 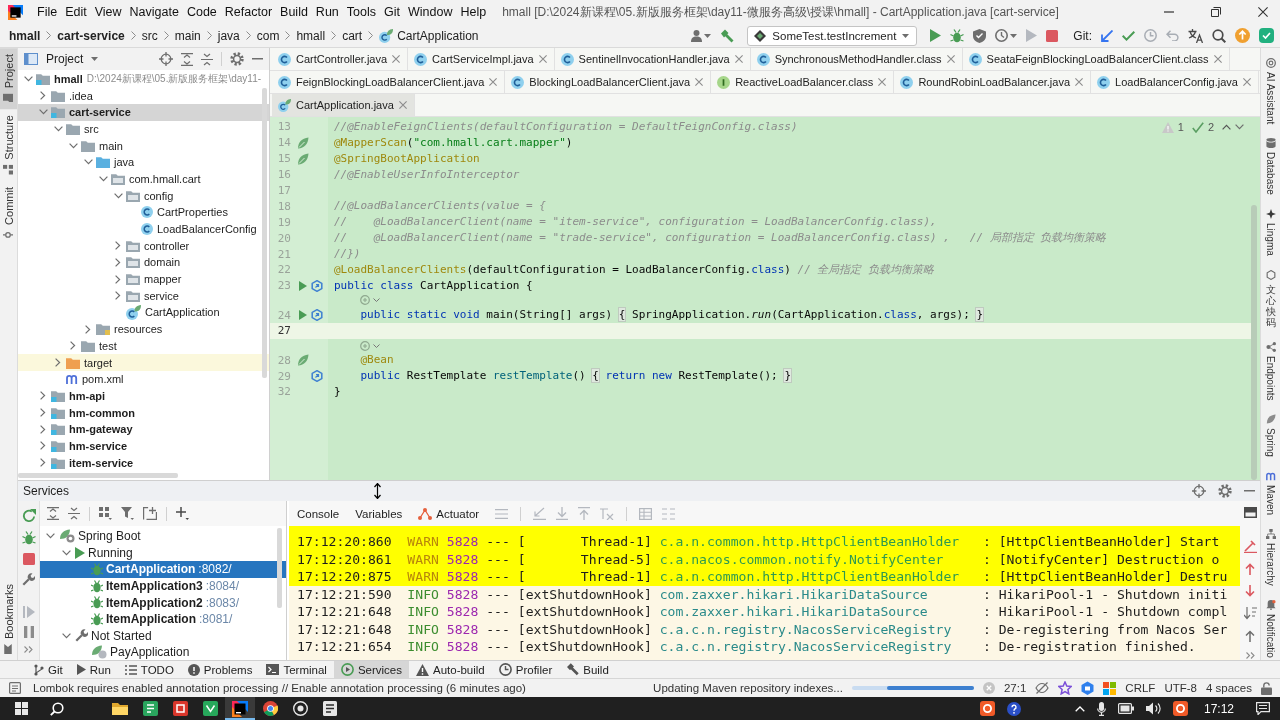 I want to click on stop-icon, so click(x=28, y=559).